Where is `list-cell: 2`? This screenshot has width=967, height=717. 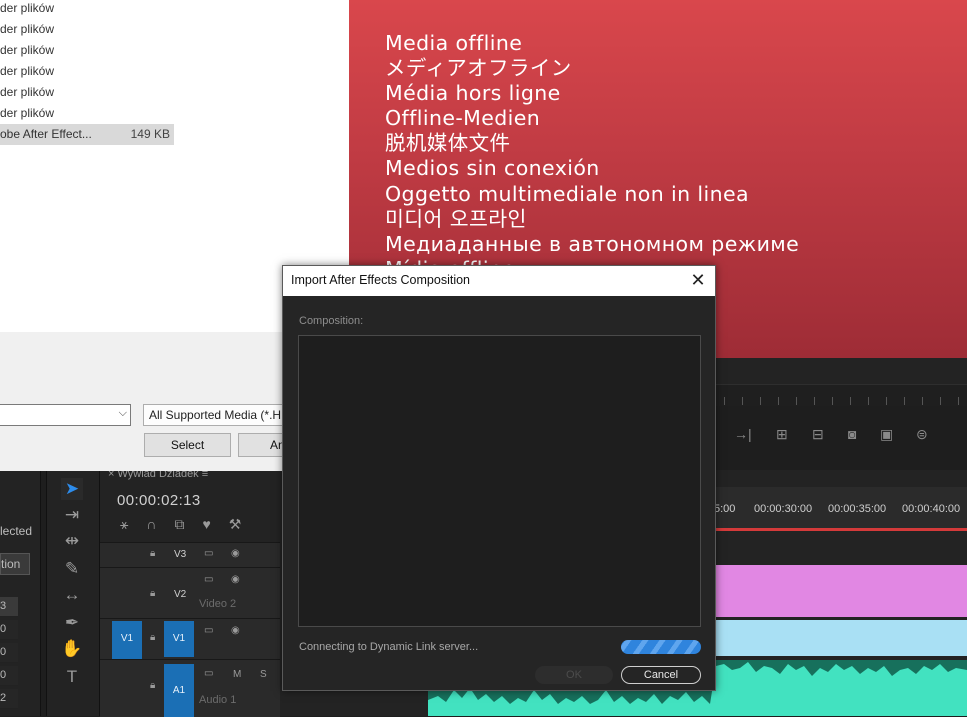 list-cell: 2 is located at coordinates (9, 699).